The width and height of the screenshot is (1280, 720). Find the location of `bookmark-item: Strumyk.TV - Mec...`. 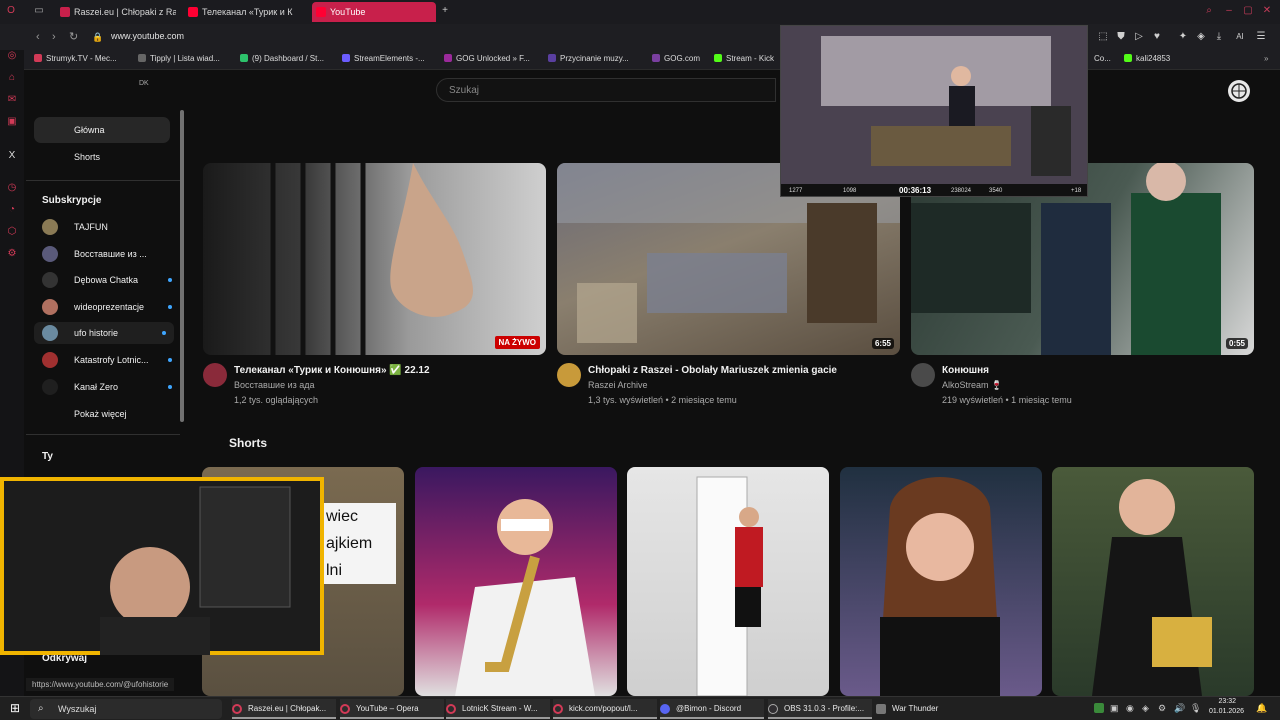

bookmark-item: Strumyk.TV - Mec... is located at coordinates (75, 58).